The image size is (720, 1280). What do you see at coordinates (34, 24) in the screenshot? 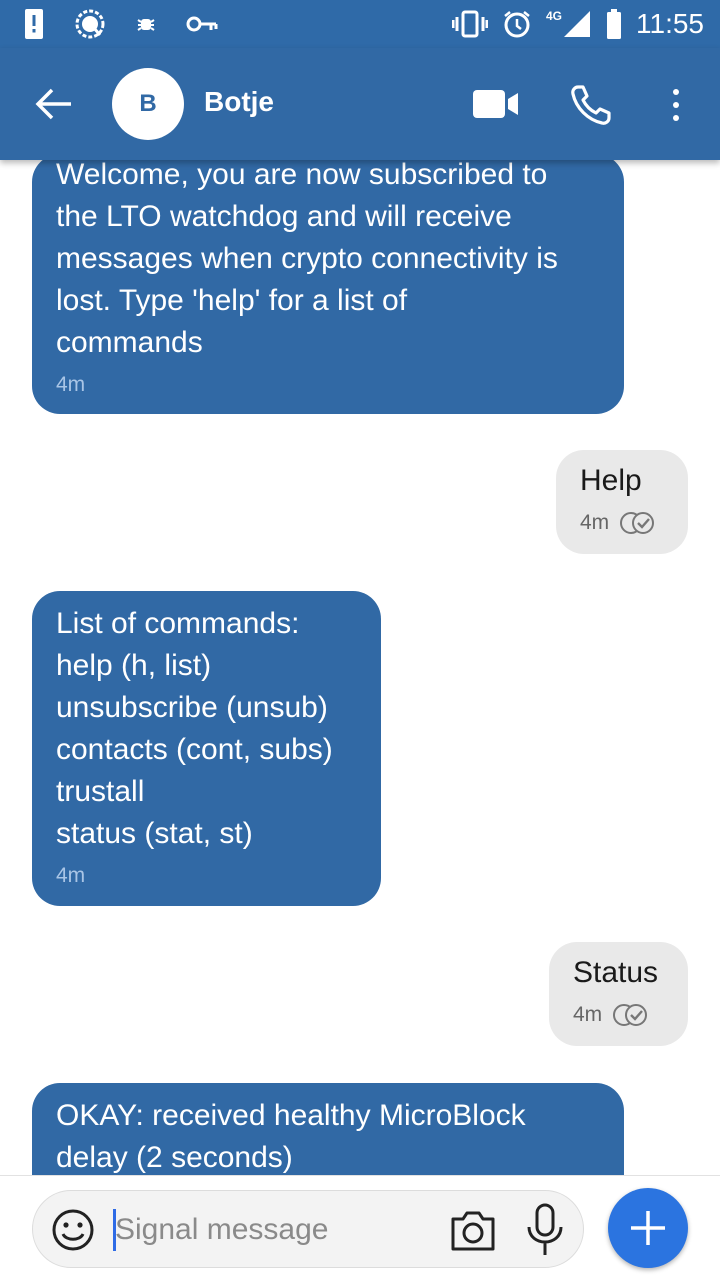
I see `alert-icon` at bounding box center [34, 24].